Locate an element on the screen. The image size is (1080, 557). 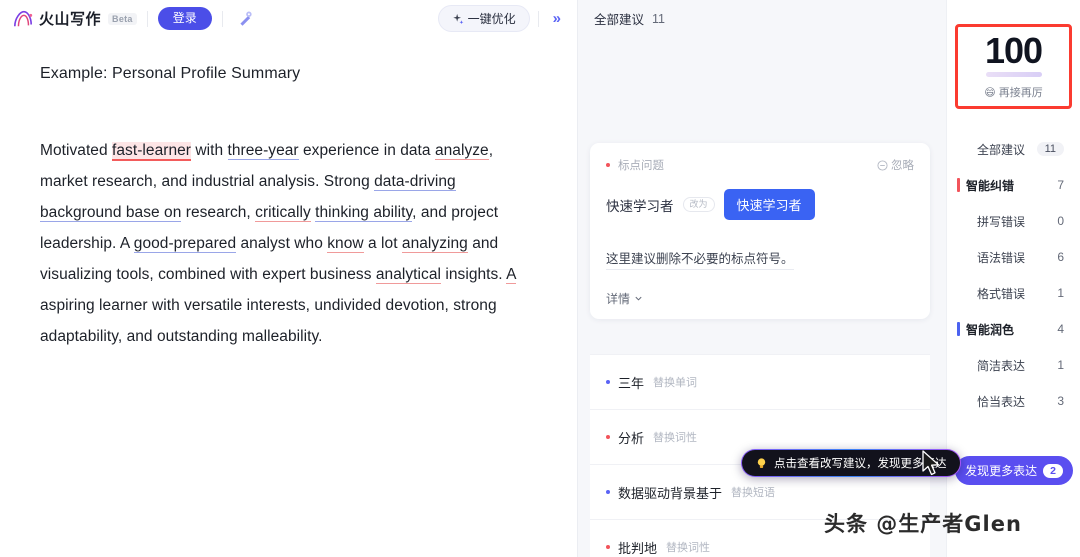
suggestion-tag: 替换单词 is located at coordinates (675, 383).